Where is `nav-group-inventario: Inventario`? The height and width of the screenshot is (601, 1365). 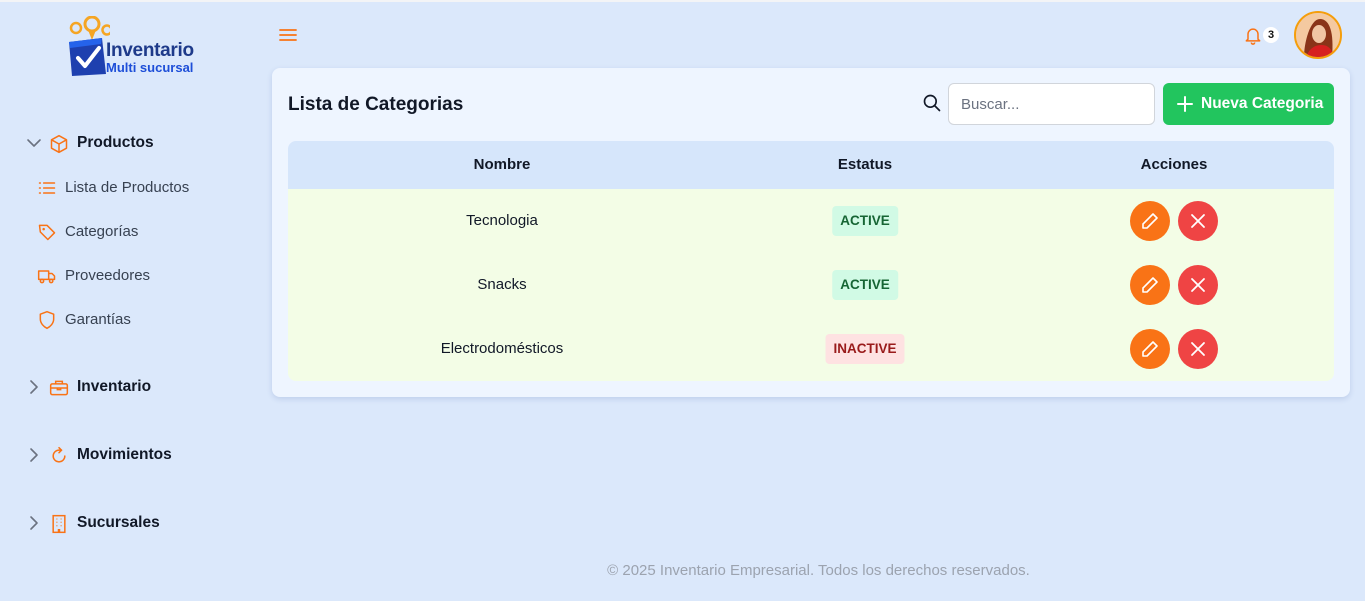
nav-group-inventario: Inventario is located at coordinates (125, 387).